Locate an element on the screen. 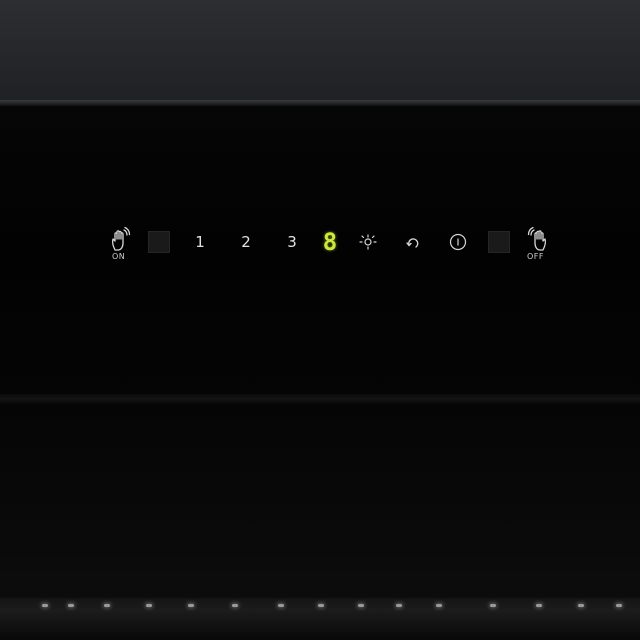  light-button is located at coordinates (368, 242).